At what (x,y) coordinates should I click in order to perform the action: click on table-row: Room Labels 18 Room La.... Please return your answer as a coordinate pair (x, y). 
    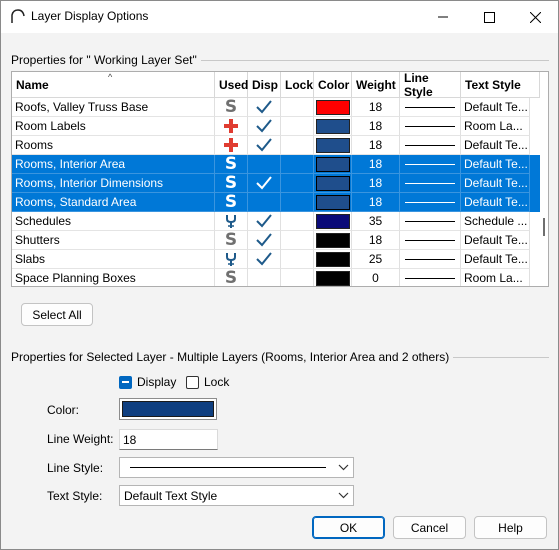
    Looking at the image, I should click on (276, 126).